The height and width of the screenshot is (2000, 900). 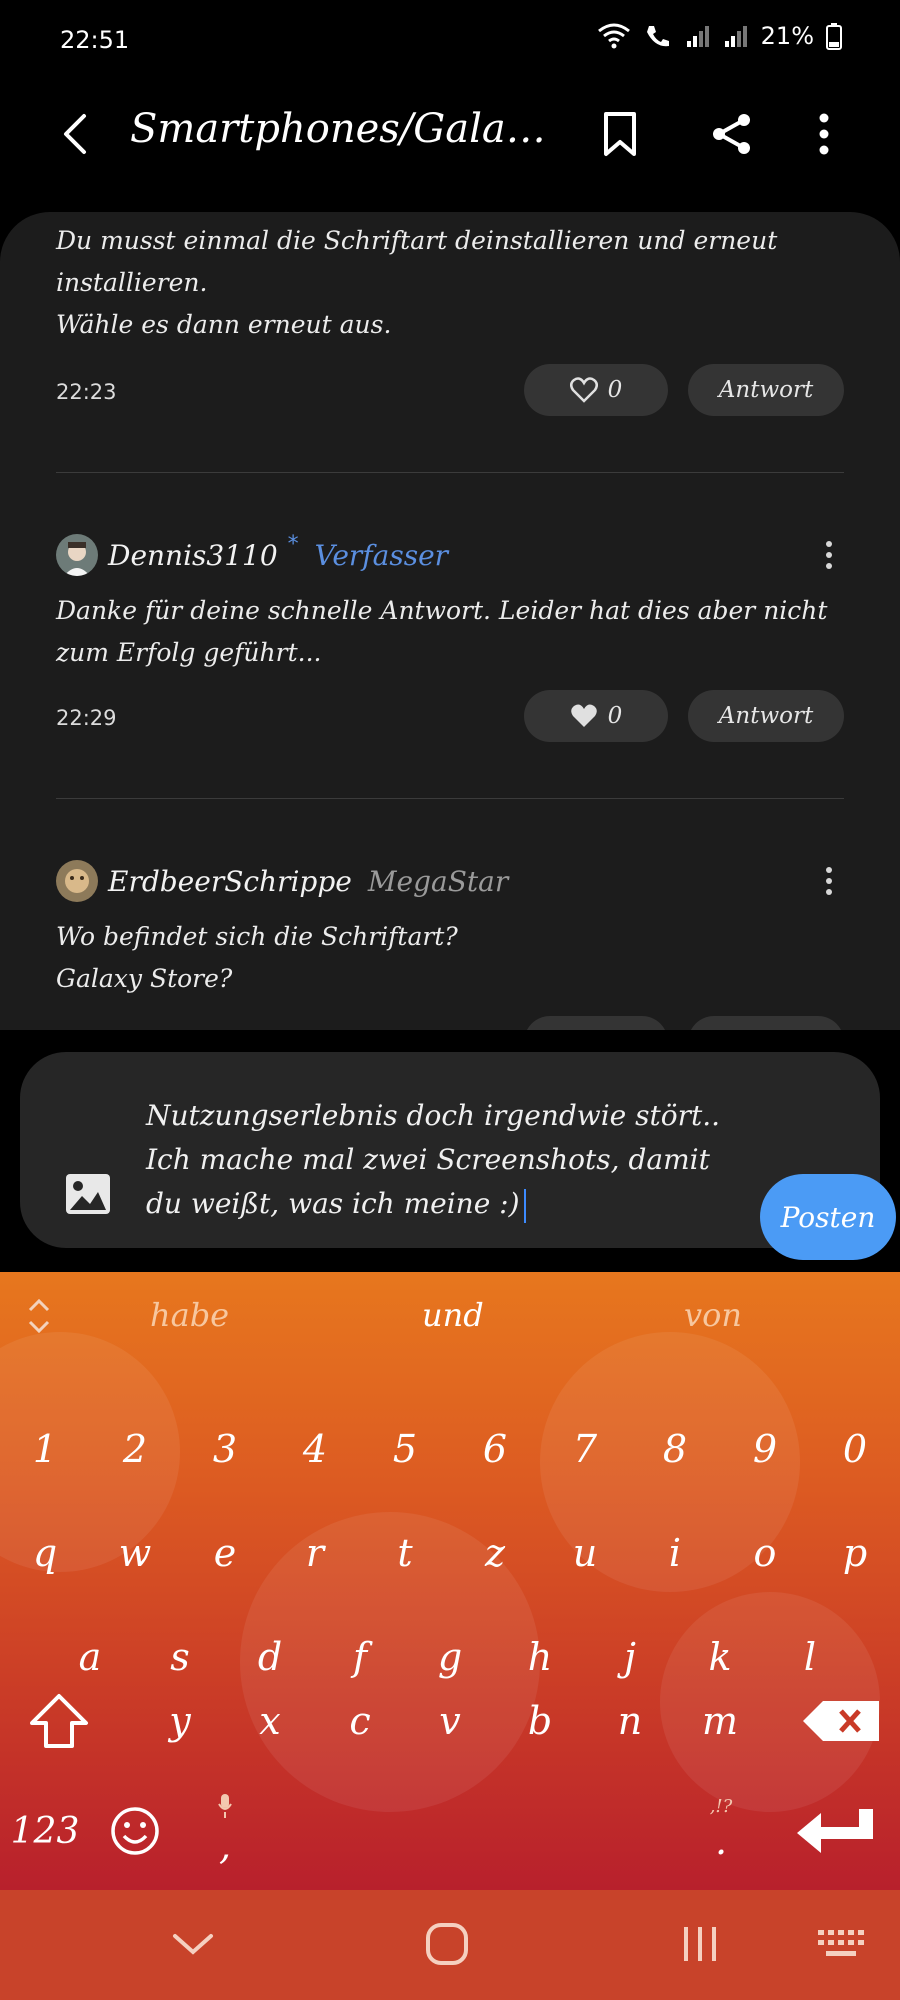 I want to click on number-key-5: 5, so click(x=405, y=1449).